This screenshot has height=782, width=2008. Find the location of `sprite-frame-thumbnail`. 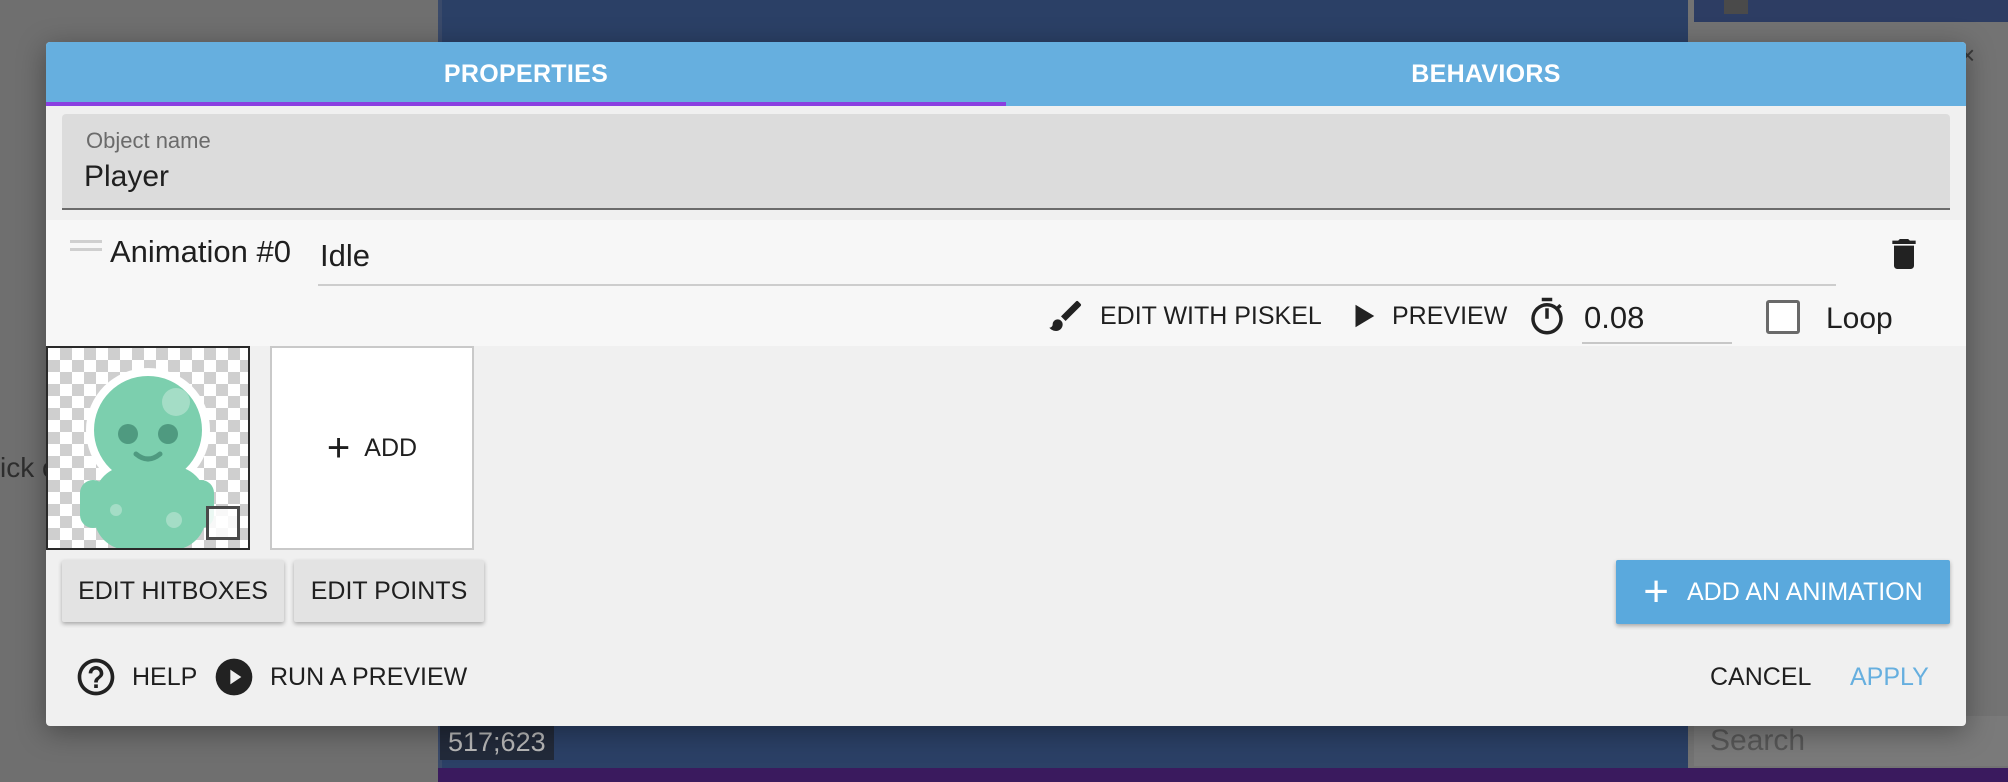

sprite-frame-thumbnail is located at coordinates (148, 448).